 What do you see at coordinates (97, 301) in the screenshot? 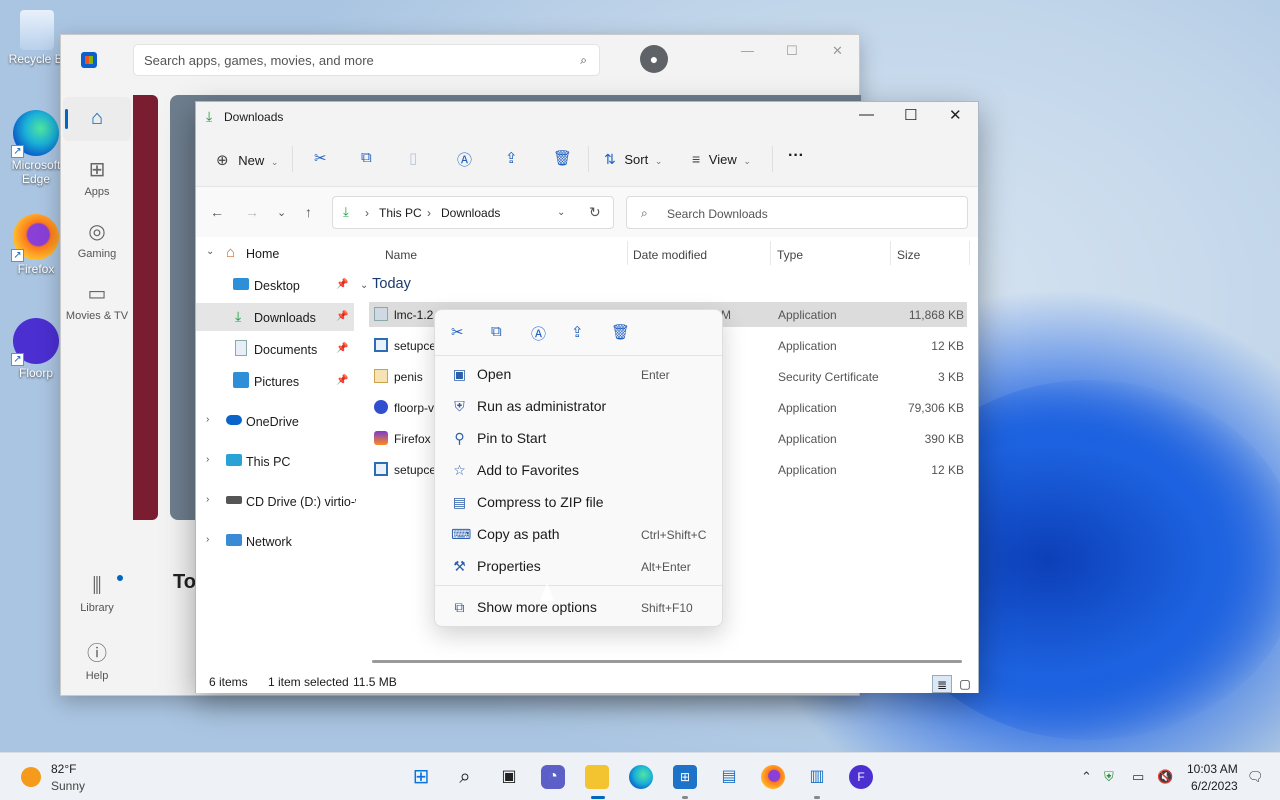
I see `nav-movies: ▭ Movies & TV` at bounding box center [97, 301].